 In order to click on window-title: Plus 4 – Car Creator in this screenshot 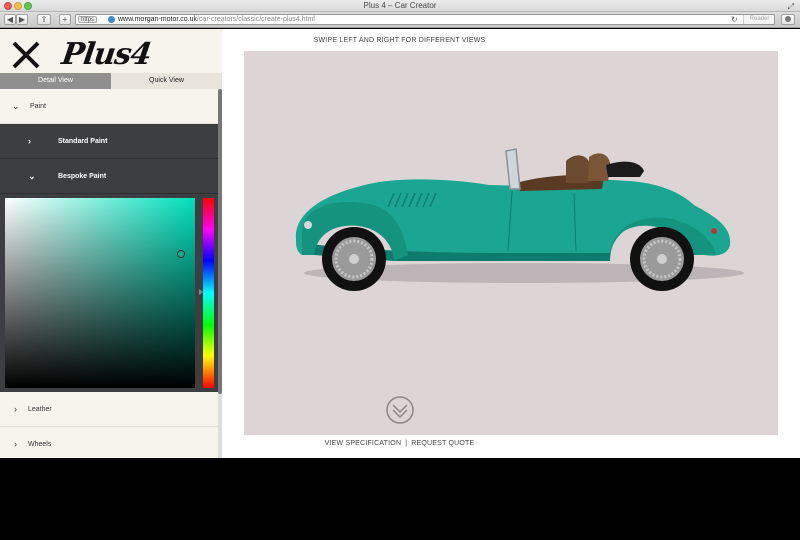, I will do `click(400, 5)`.